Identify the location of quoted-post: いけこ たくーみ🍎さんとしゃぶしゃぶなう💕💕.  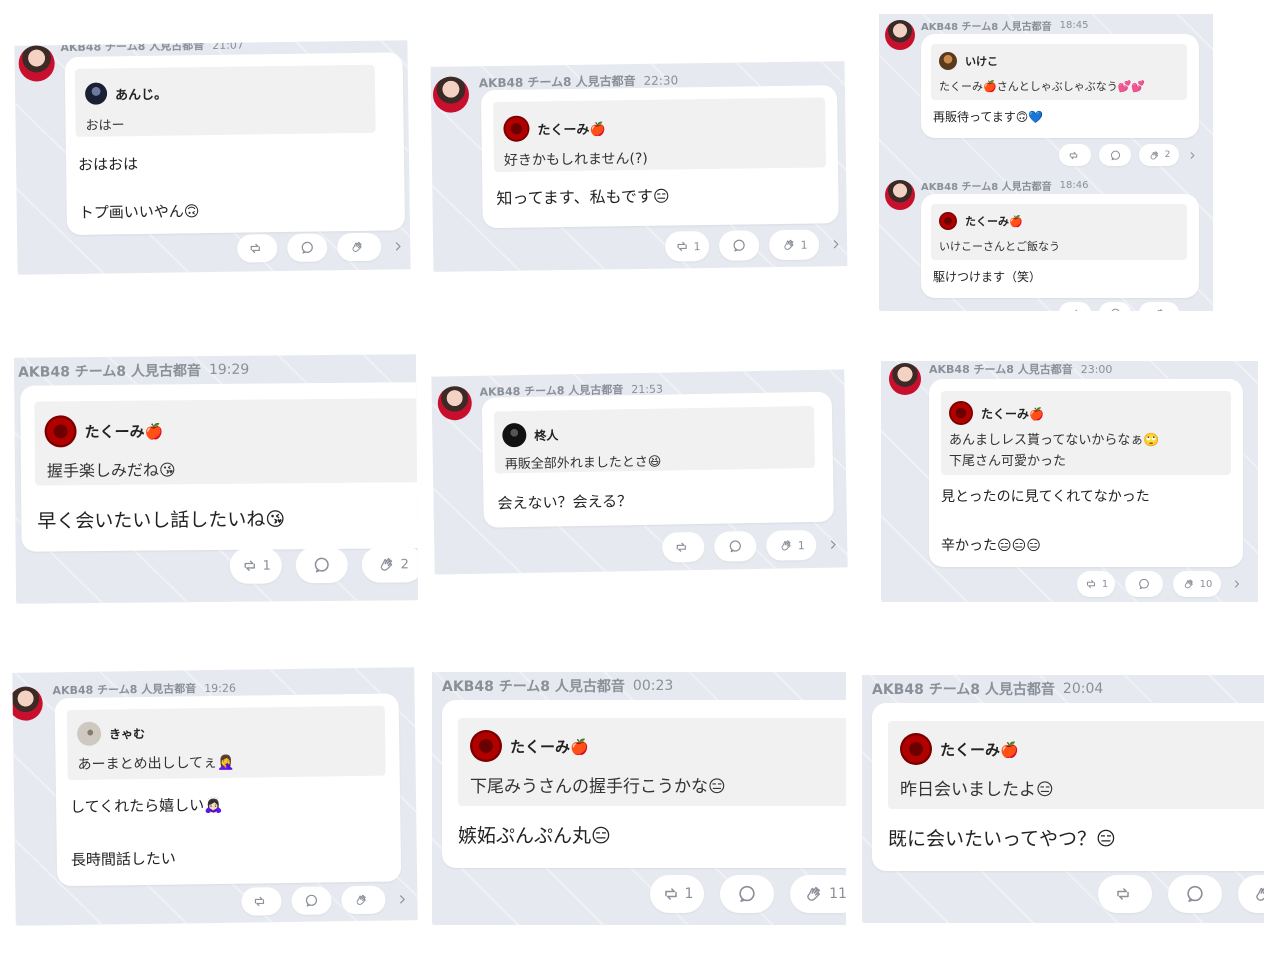
(1059, 72).